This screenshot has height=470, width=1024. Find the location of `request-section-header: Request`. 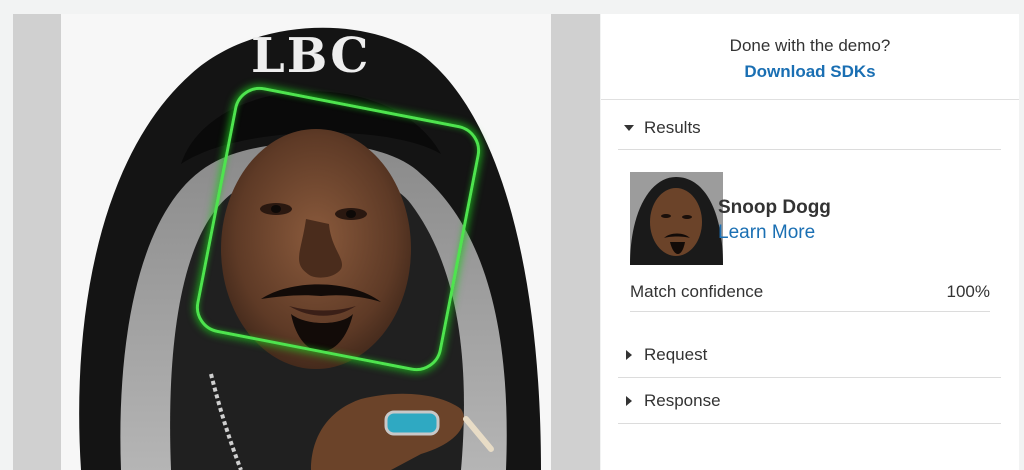

request-section-header: Request is located at coordinates (809, 355).